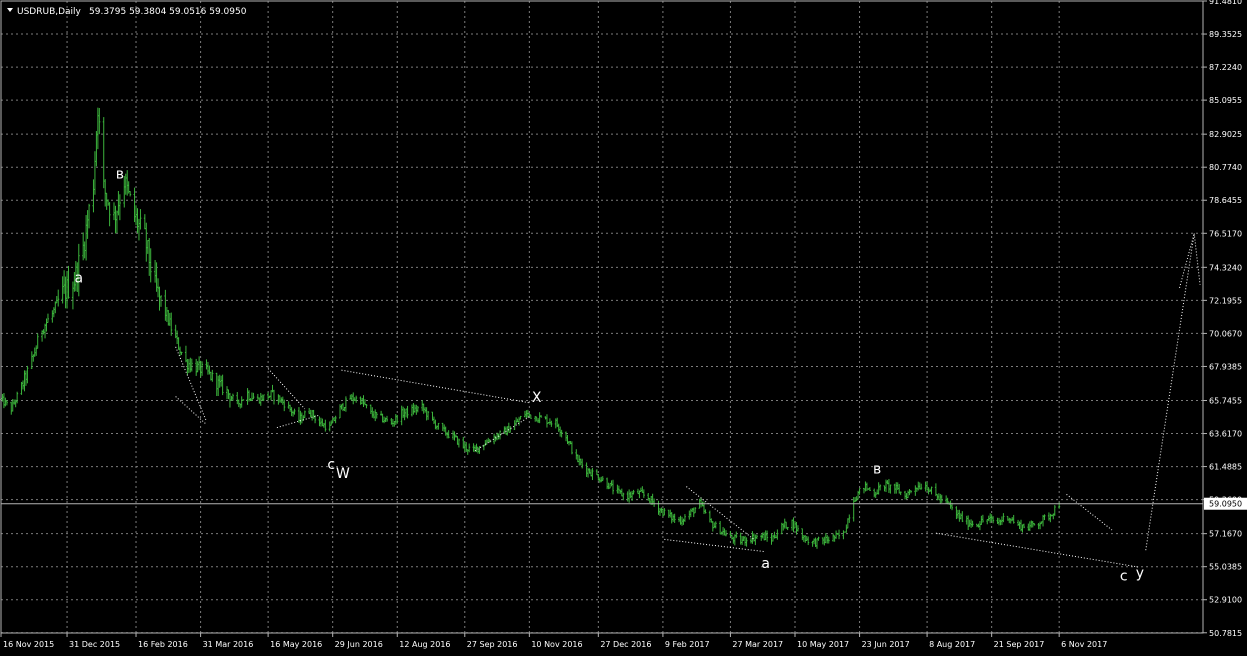 Image resolution: width=1247 pixels, height=656 pixels. What do you see at coordinates (625, 644) in the screenshot?
I see `x-tick-label: 27 Dec 2016` at bounding box center [625, 644].